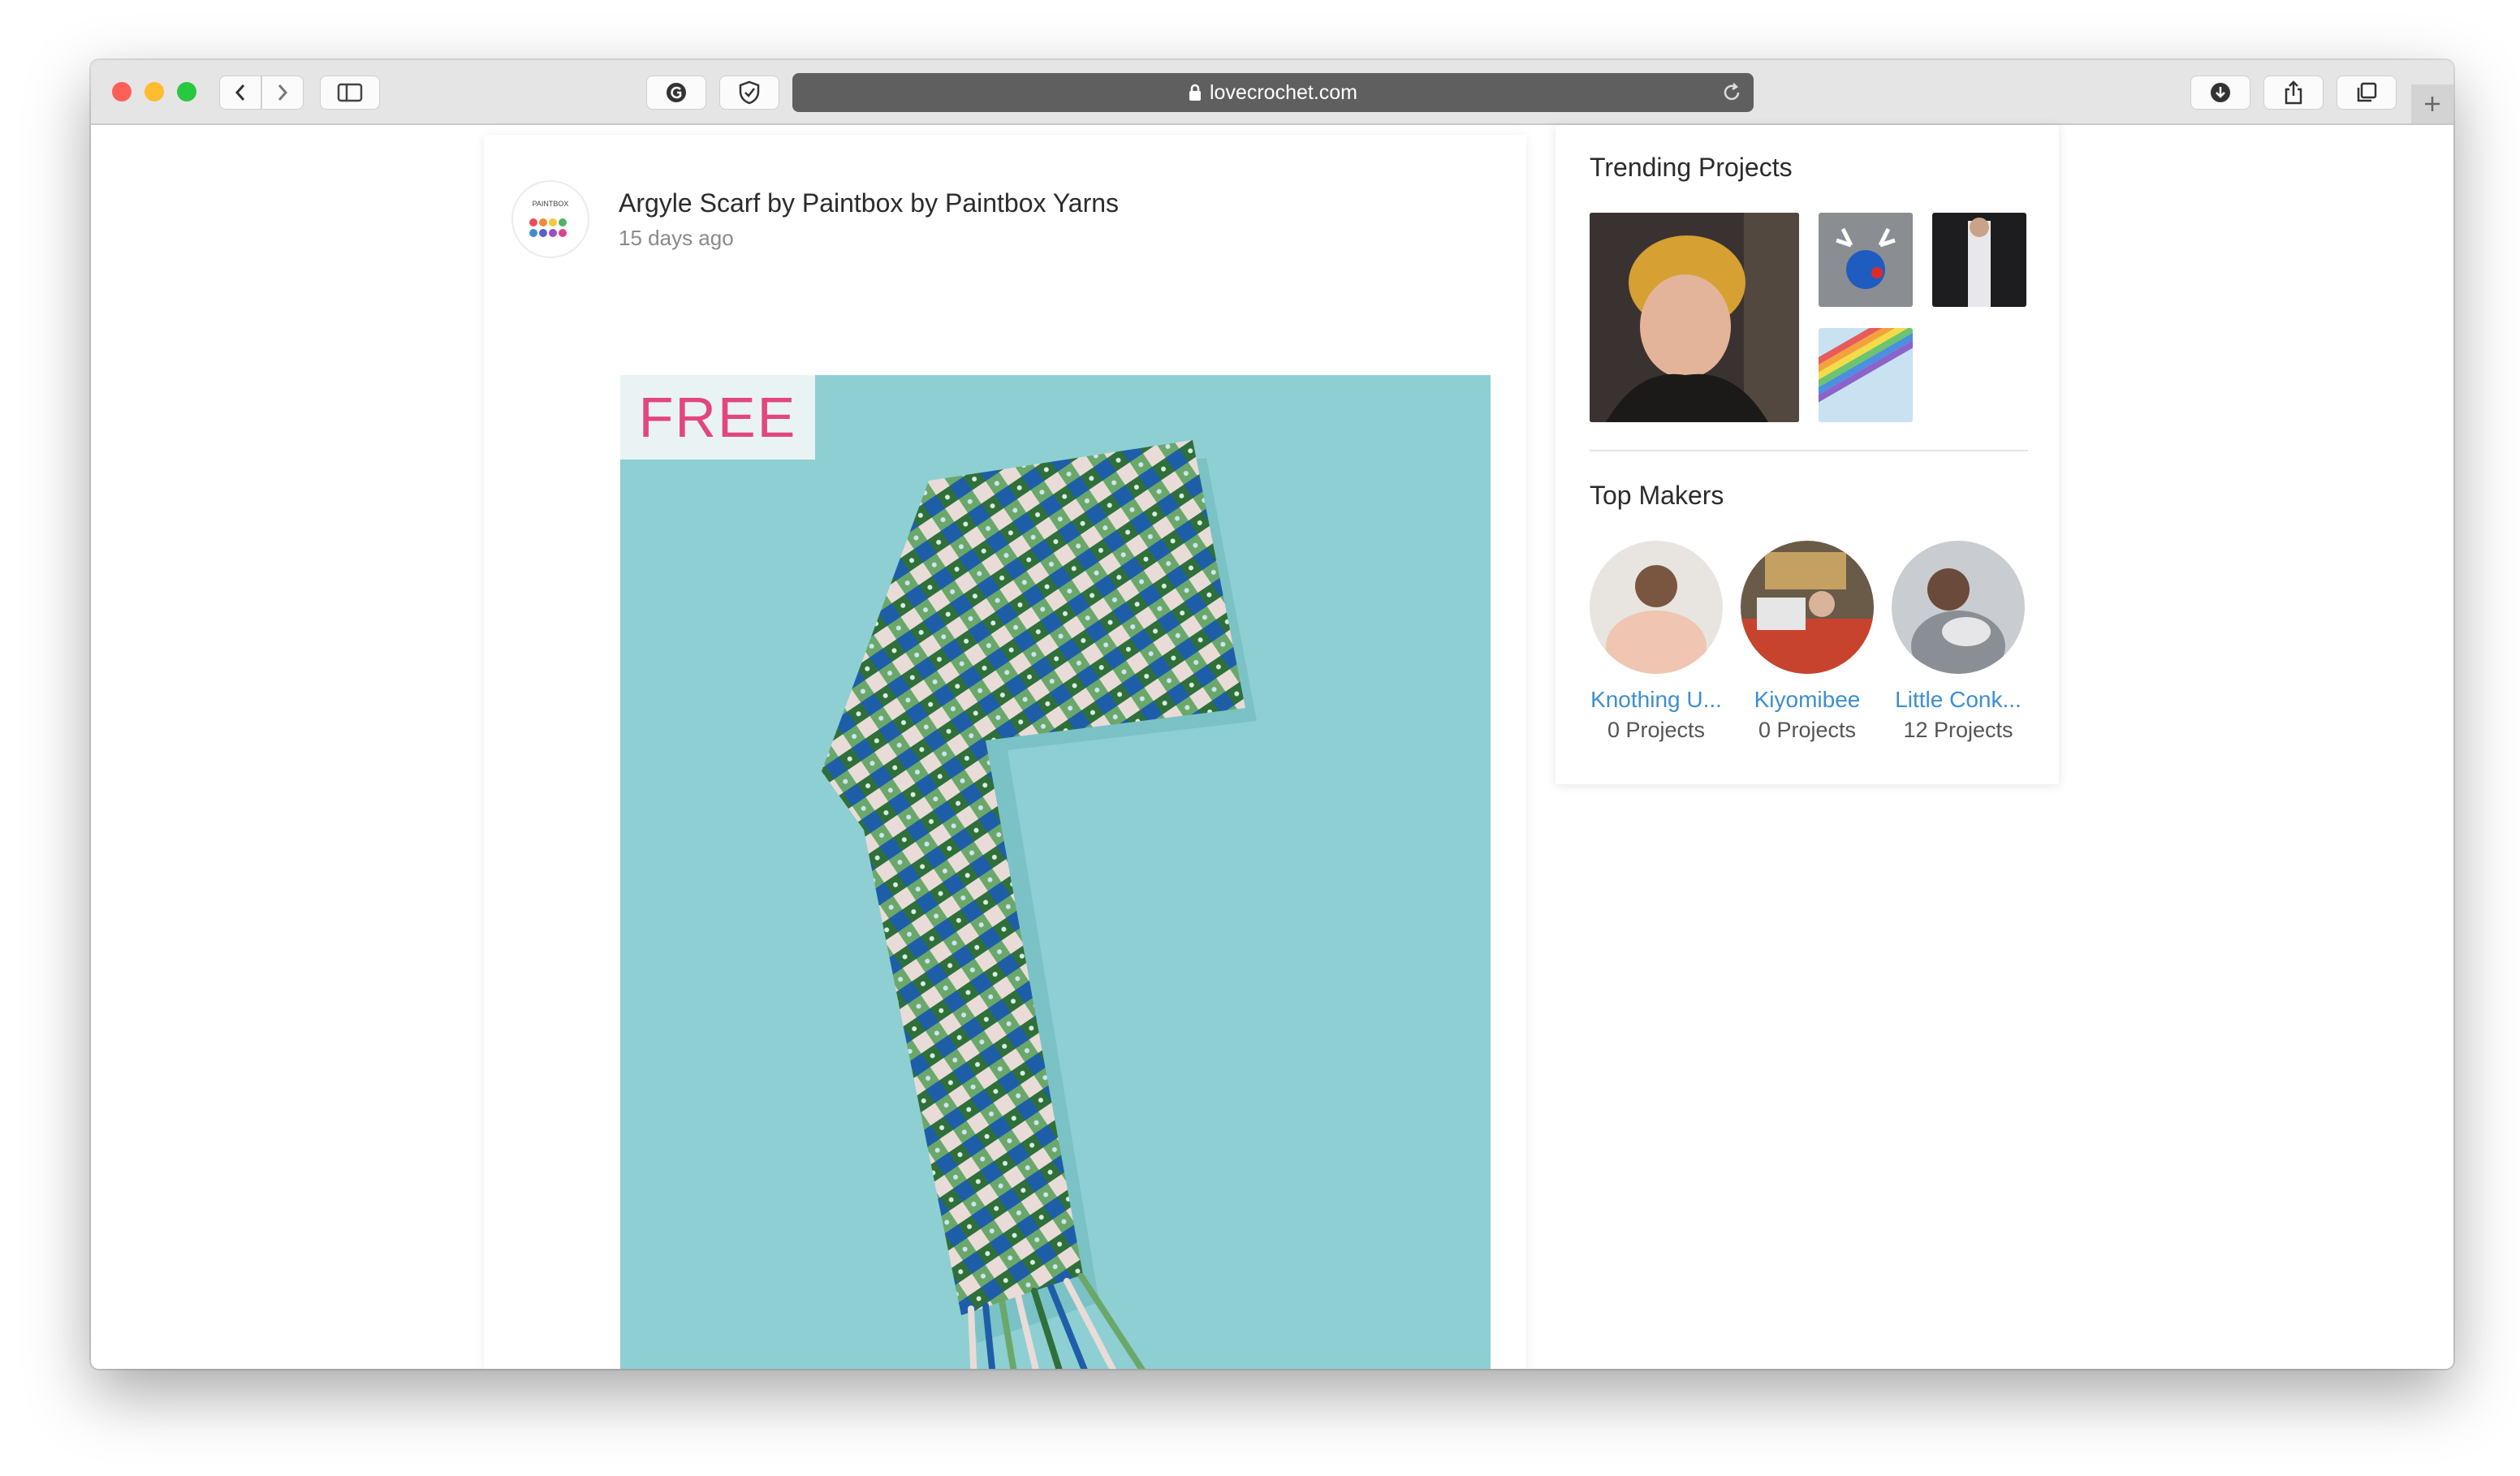 The image size is (2520, 1476). I want to click on post-timestamp: 15 days ago, so click(677, 238).